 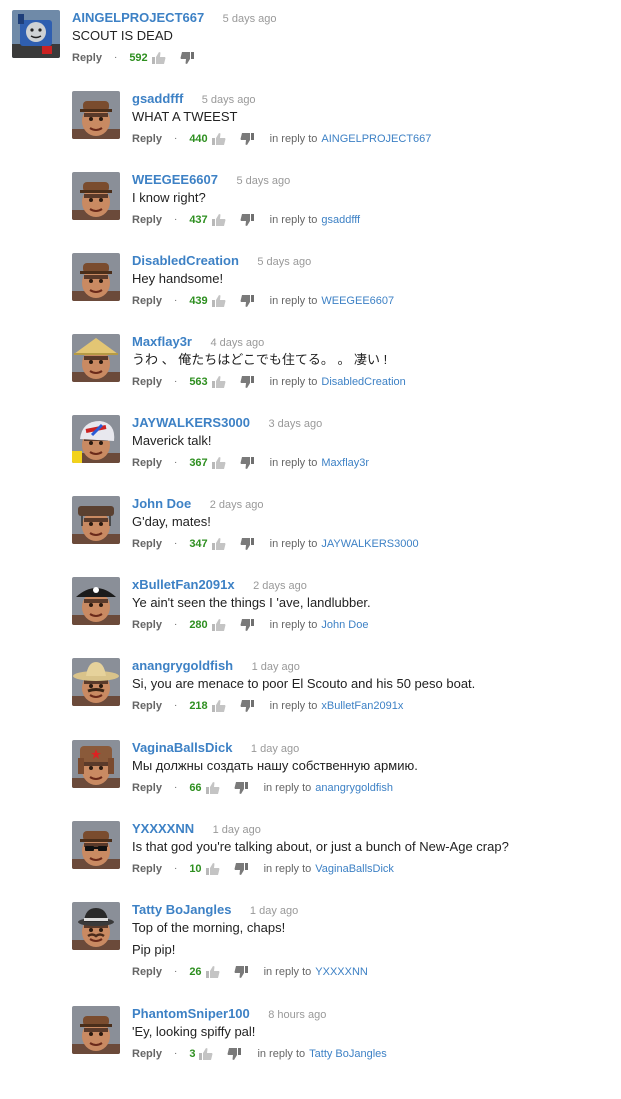 I want to click on author-link: JAYWALKERS3000, so click(x=191, y=422).